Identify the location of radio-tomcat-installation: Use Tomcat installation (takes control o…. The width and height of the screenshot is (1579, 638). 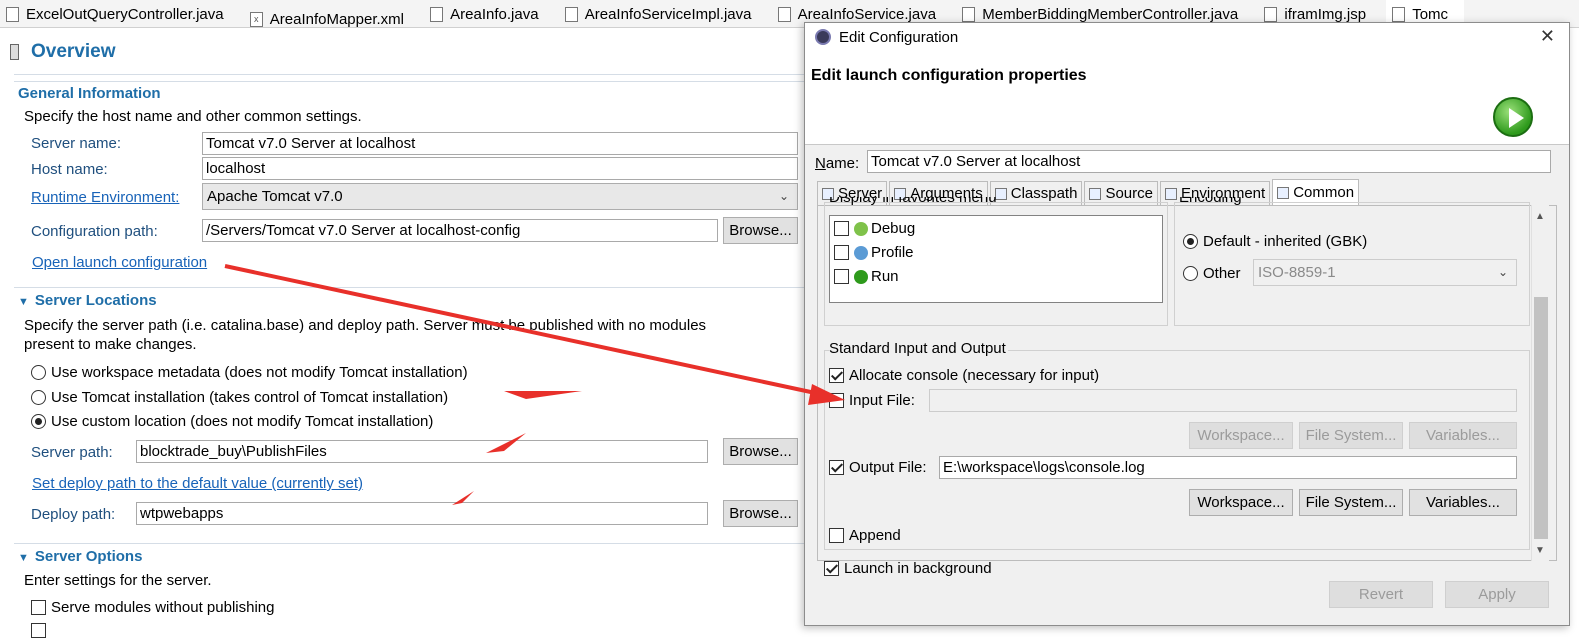
(239, 397).